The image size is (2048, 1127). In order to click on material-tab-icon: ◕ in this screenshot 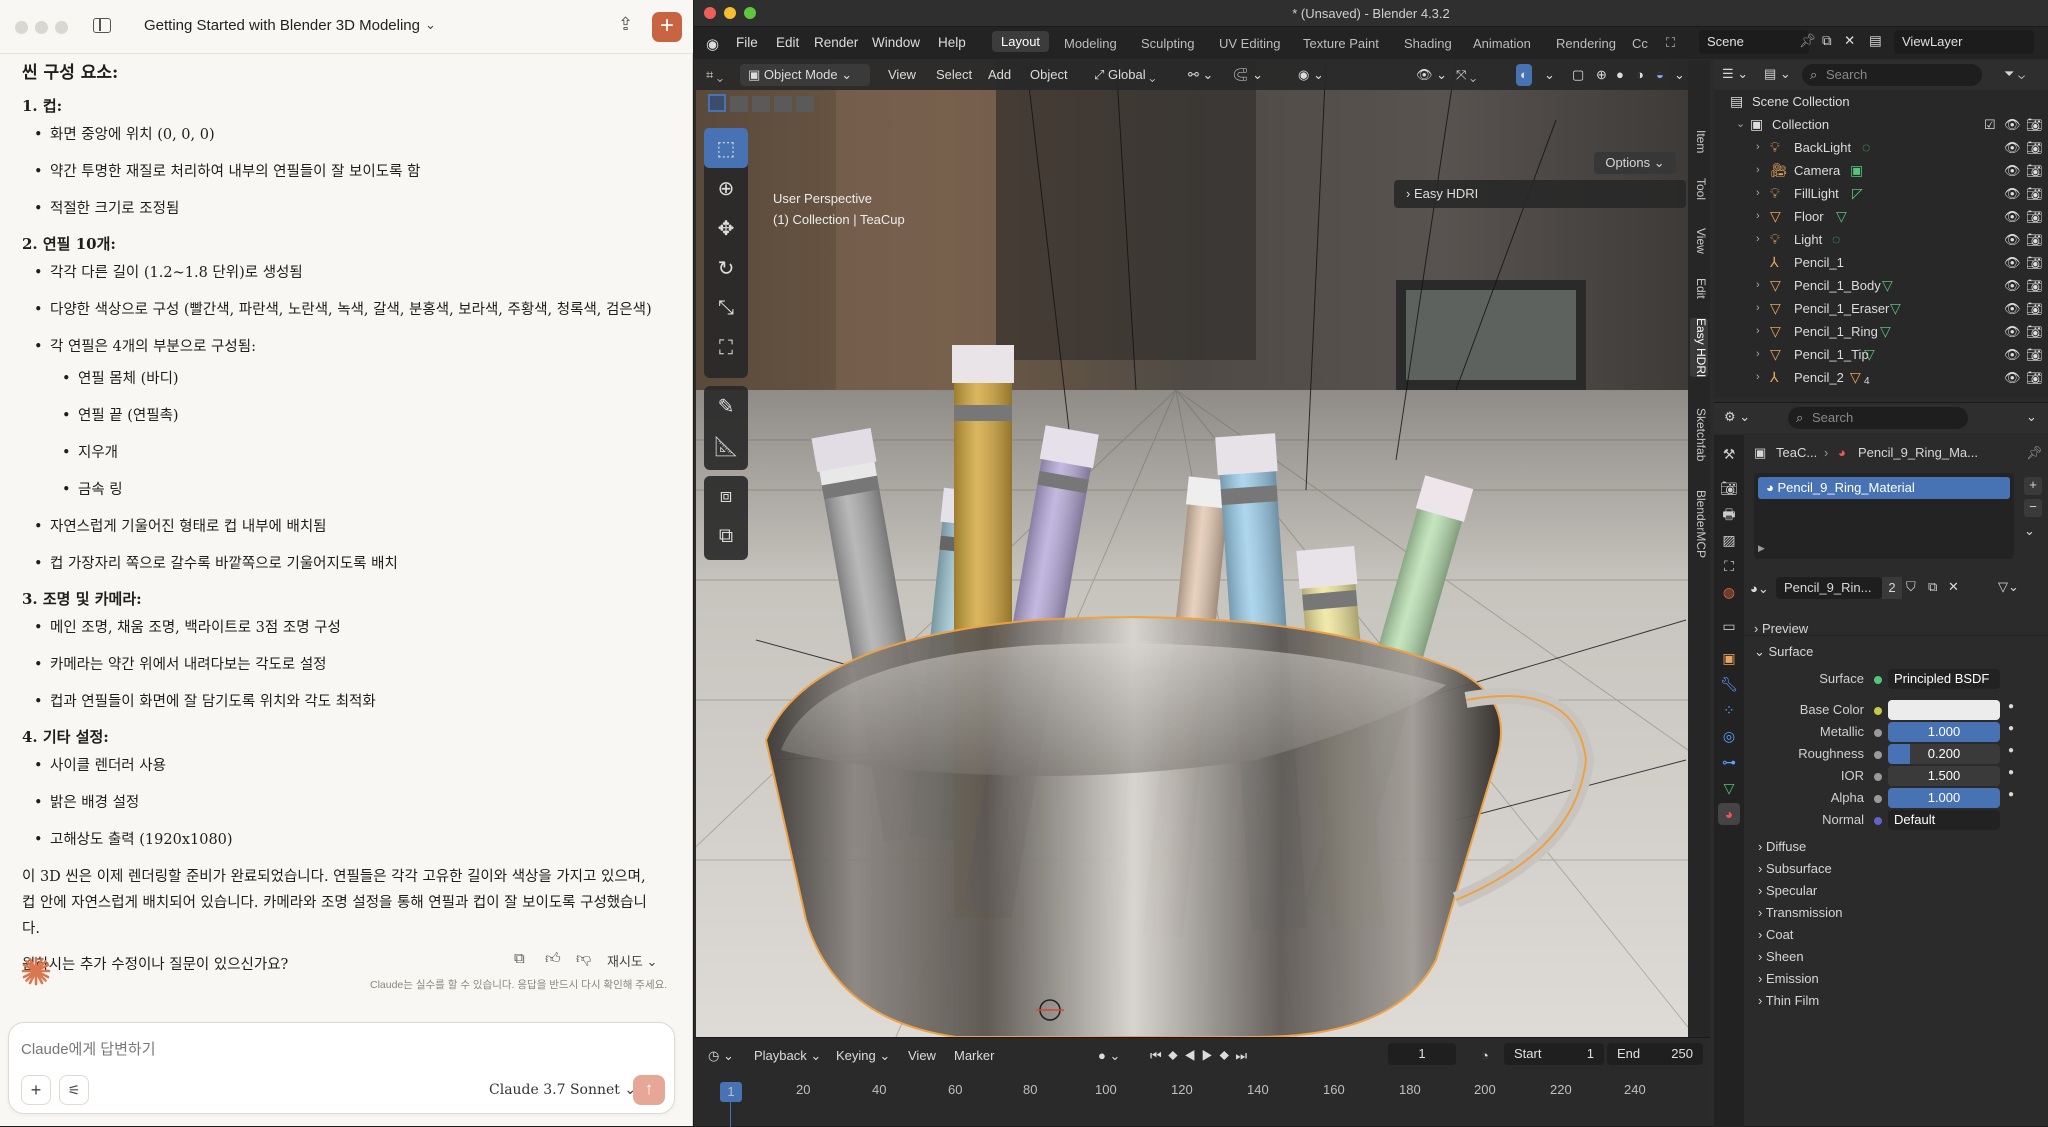, I will do `click(1729, 814)`.